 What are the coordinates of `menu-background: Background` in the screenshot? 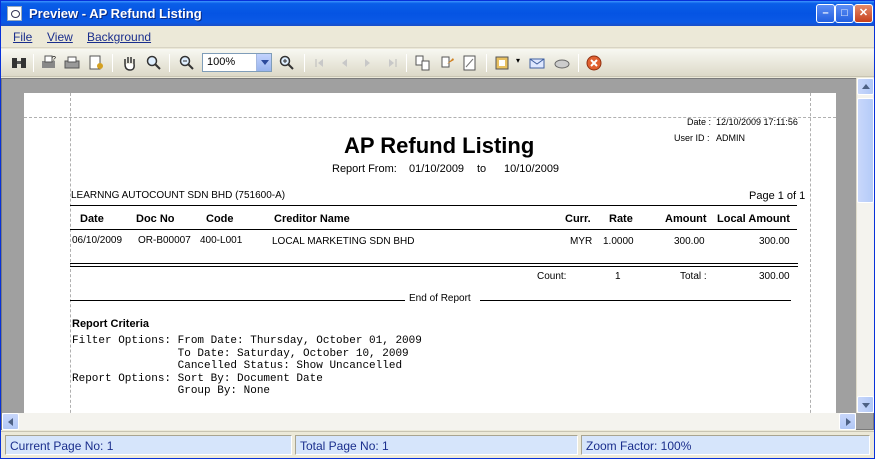 It's located at (119, 37).